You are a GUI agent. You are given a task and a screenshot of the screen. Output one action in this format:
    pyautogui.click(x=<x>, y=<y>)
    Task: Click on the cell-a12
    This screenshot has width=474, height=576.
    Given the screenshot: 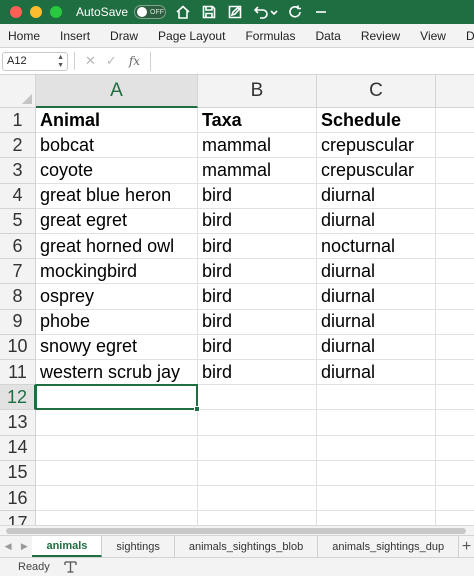 What is the action you would take?
    pyautogui.click(x=117, y=398)
    